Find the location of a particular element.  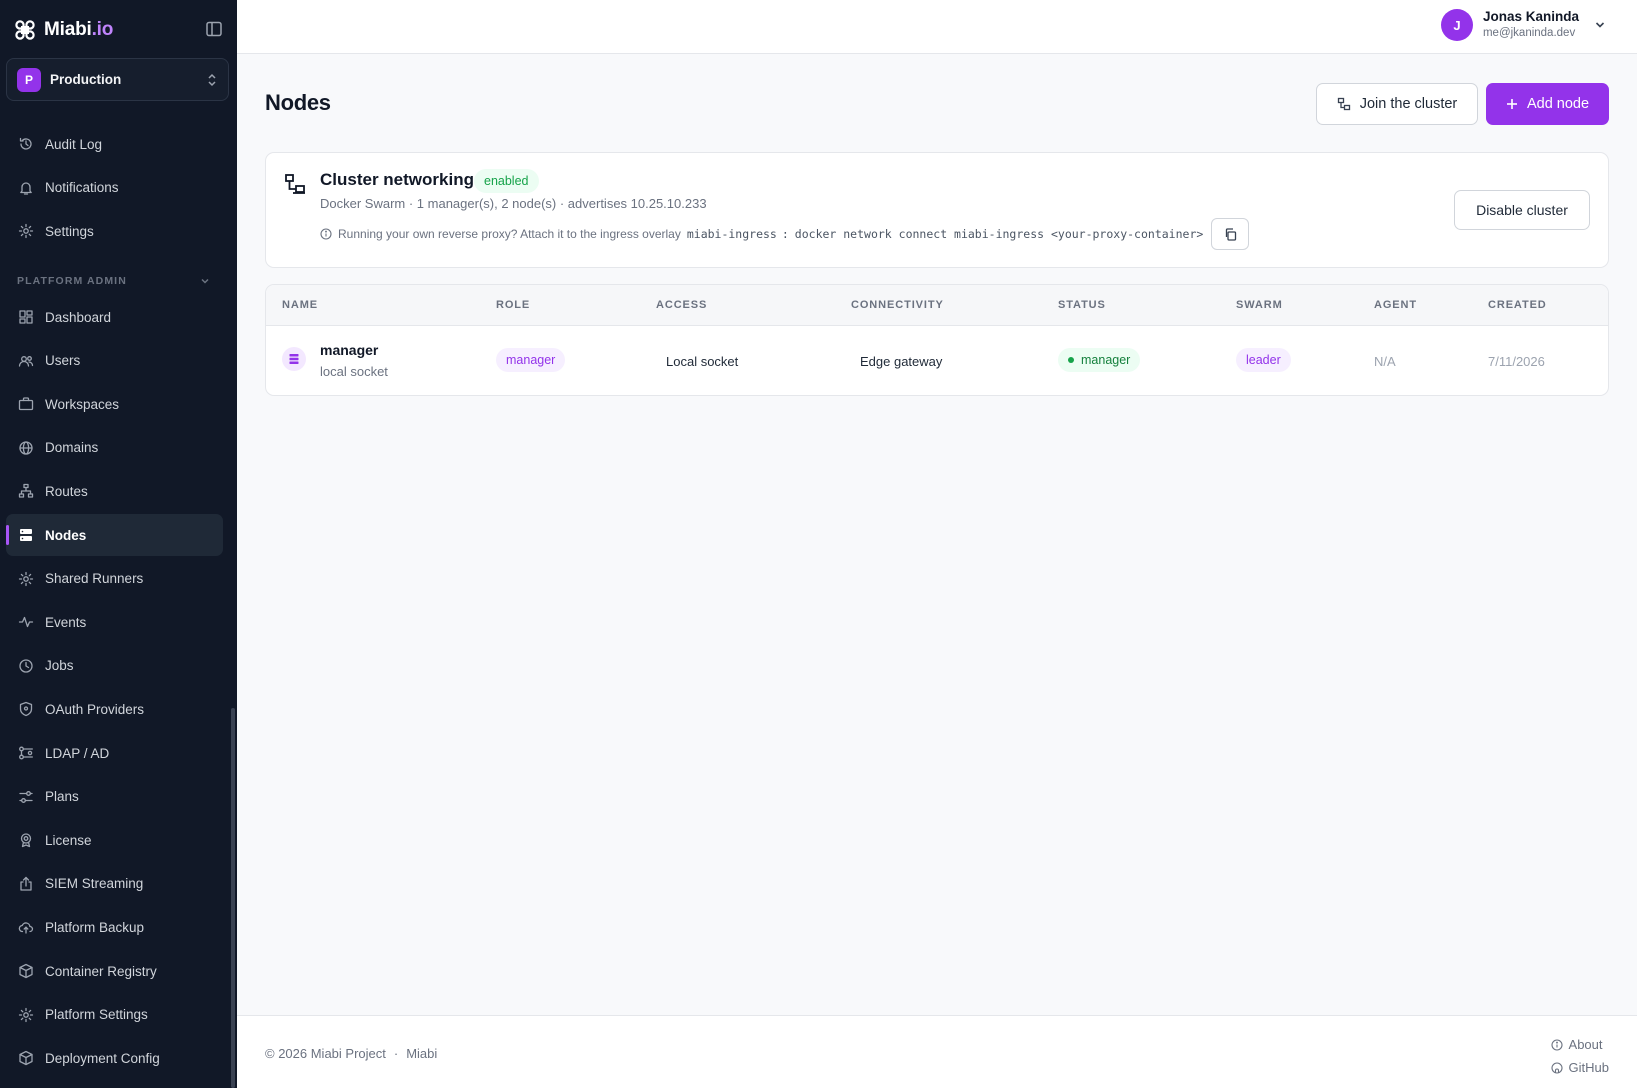

brand-logo: Miabi.io is located at coordinates (64, 30).